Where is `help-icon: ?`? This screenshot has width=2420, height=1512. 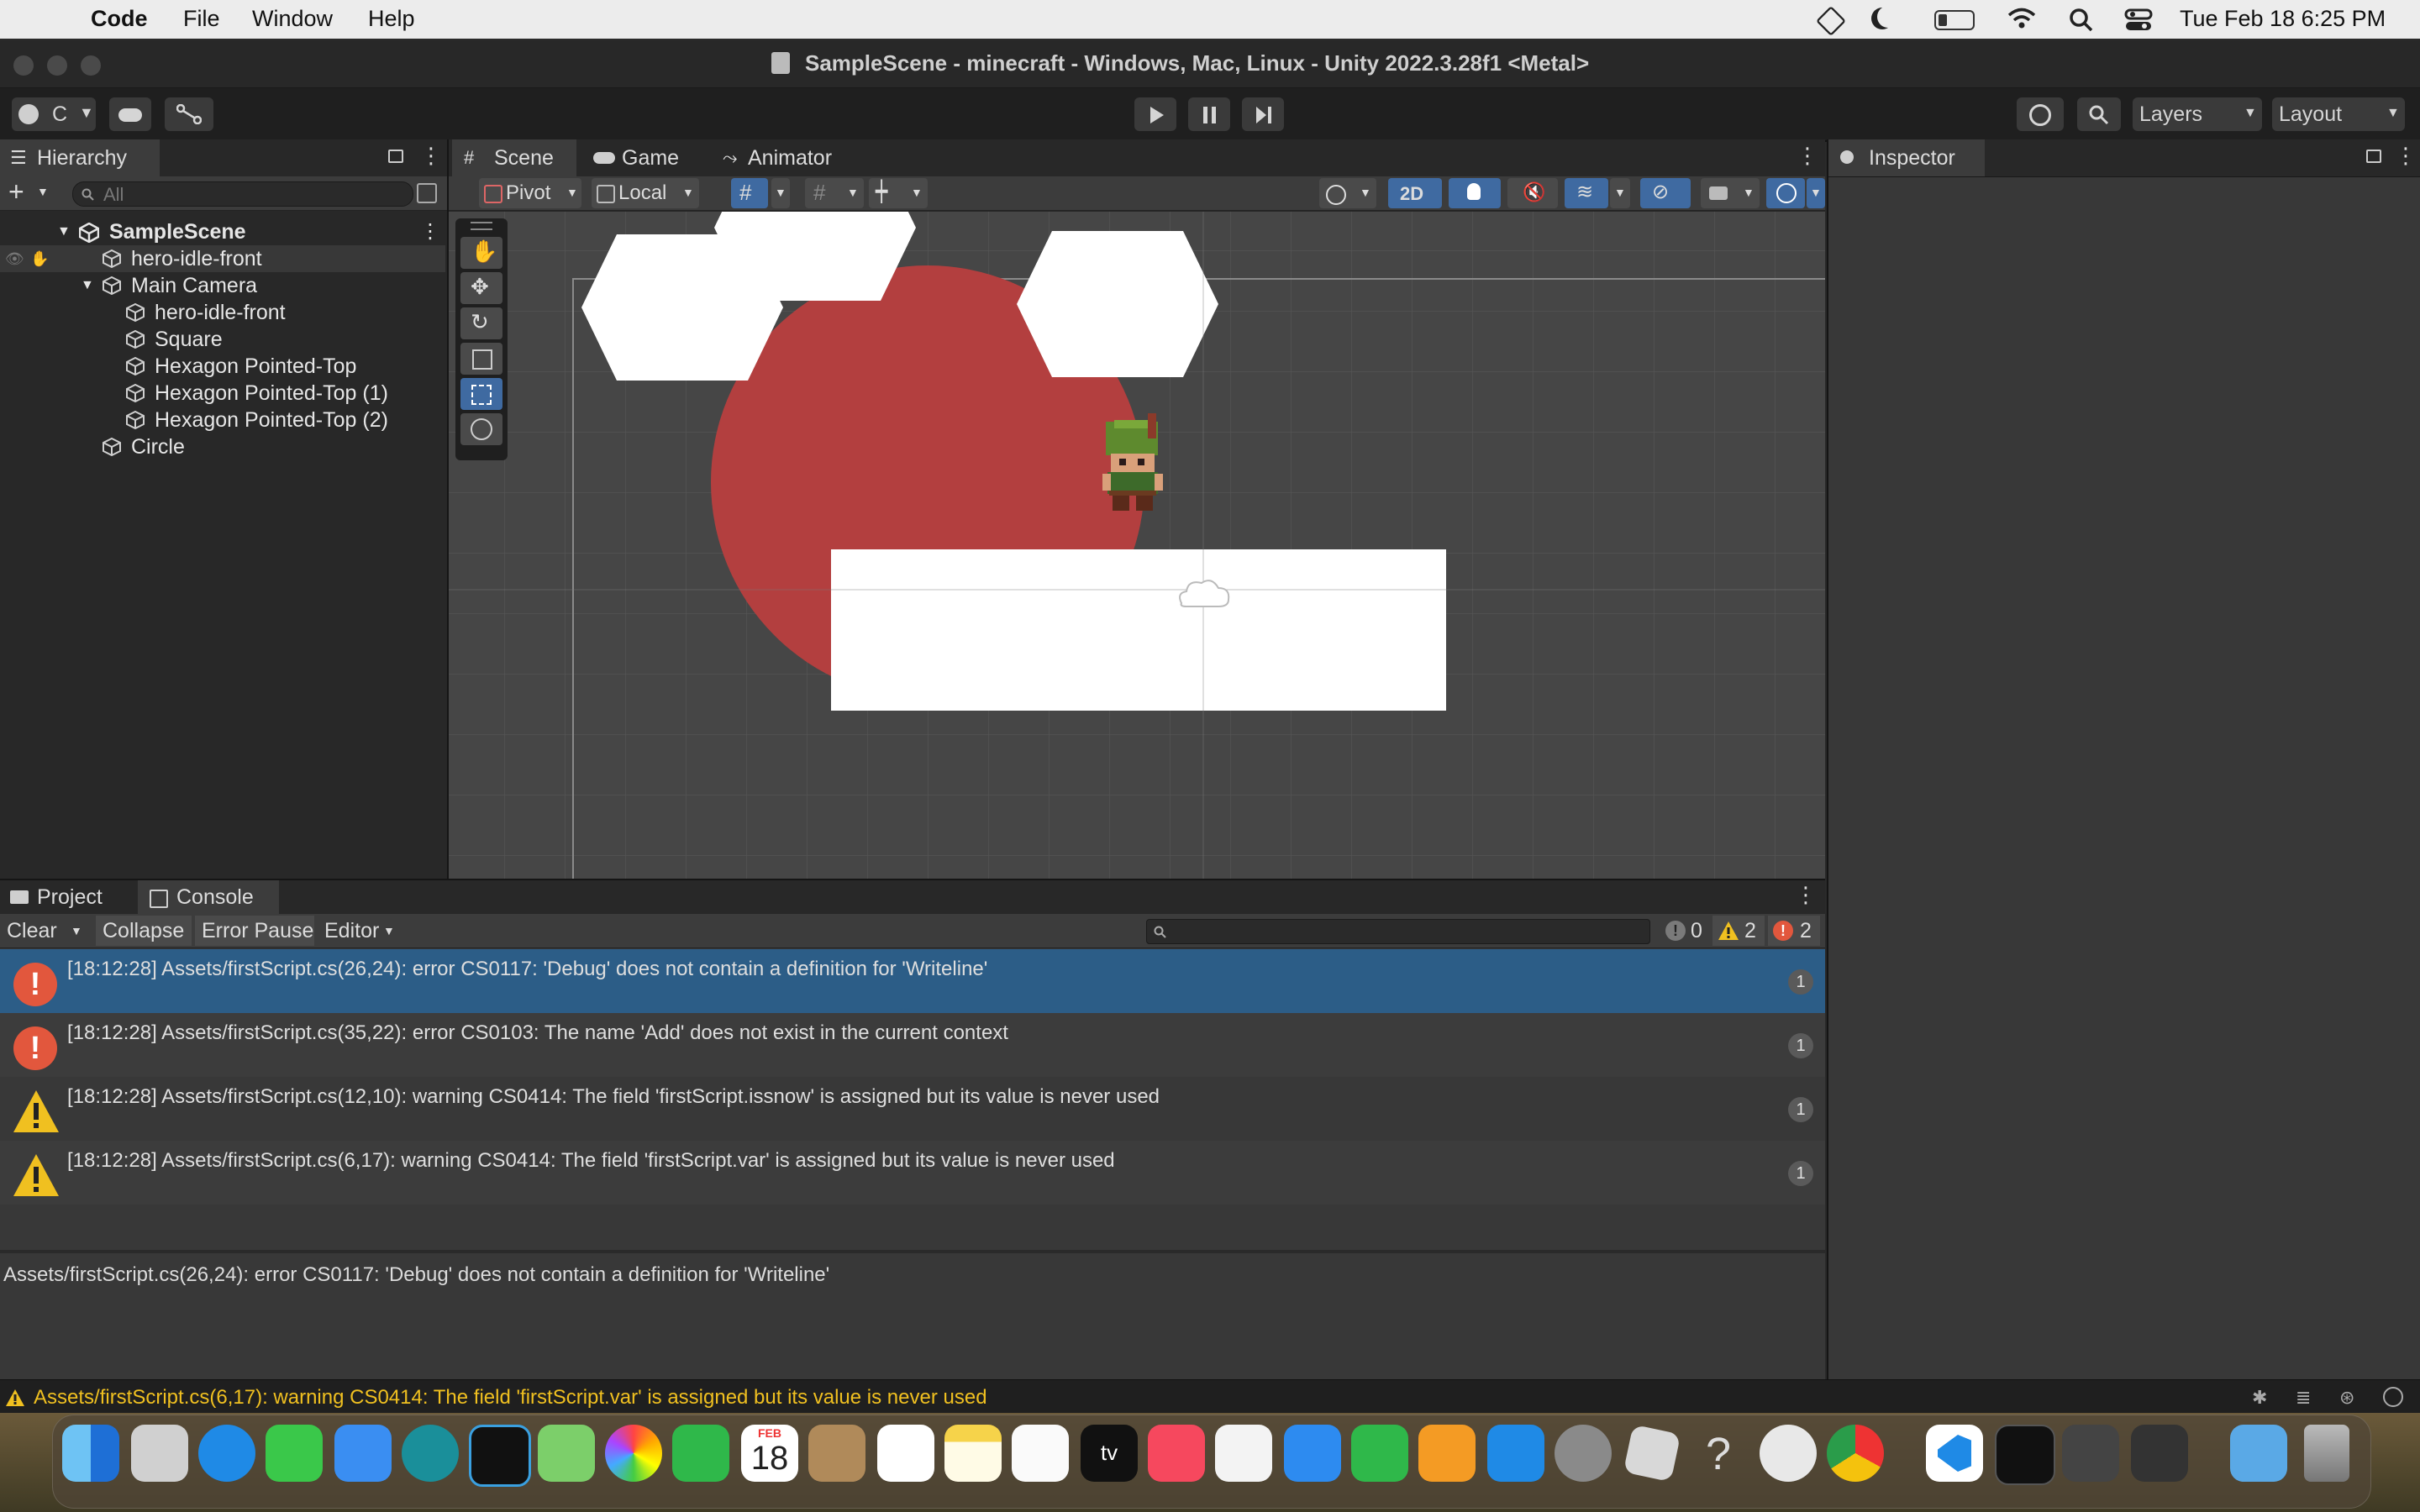 help-icon: ? is located at coordinates (1719, 1453).